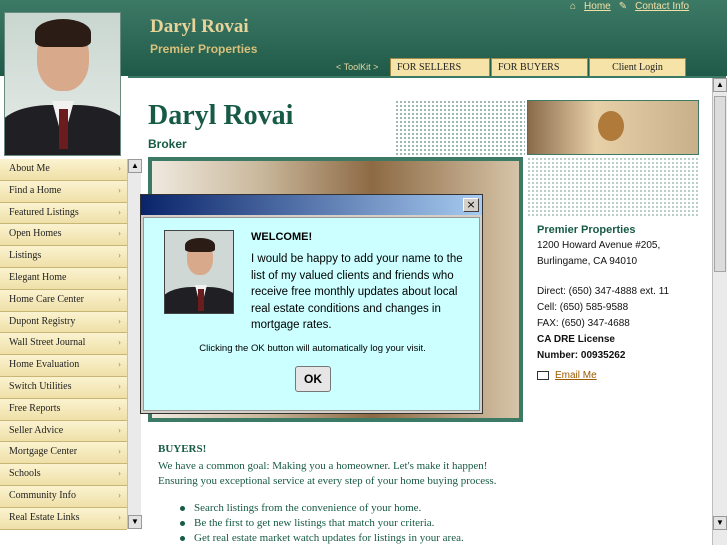  What do you see at coordinates (576, 339) in the screenshot?
I see `license-label: CA DRE License` at bounding box center [576, 339].